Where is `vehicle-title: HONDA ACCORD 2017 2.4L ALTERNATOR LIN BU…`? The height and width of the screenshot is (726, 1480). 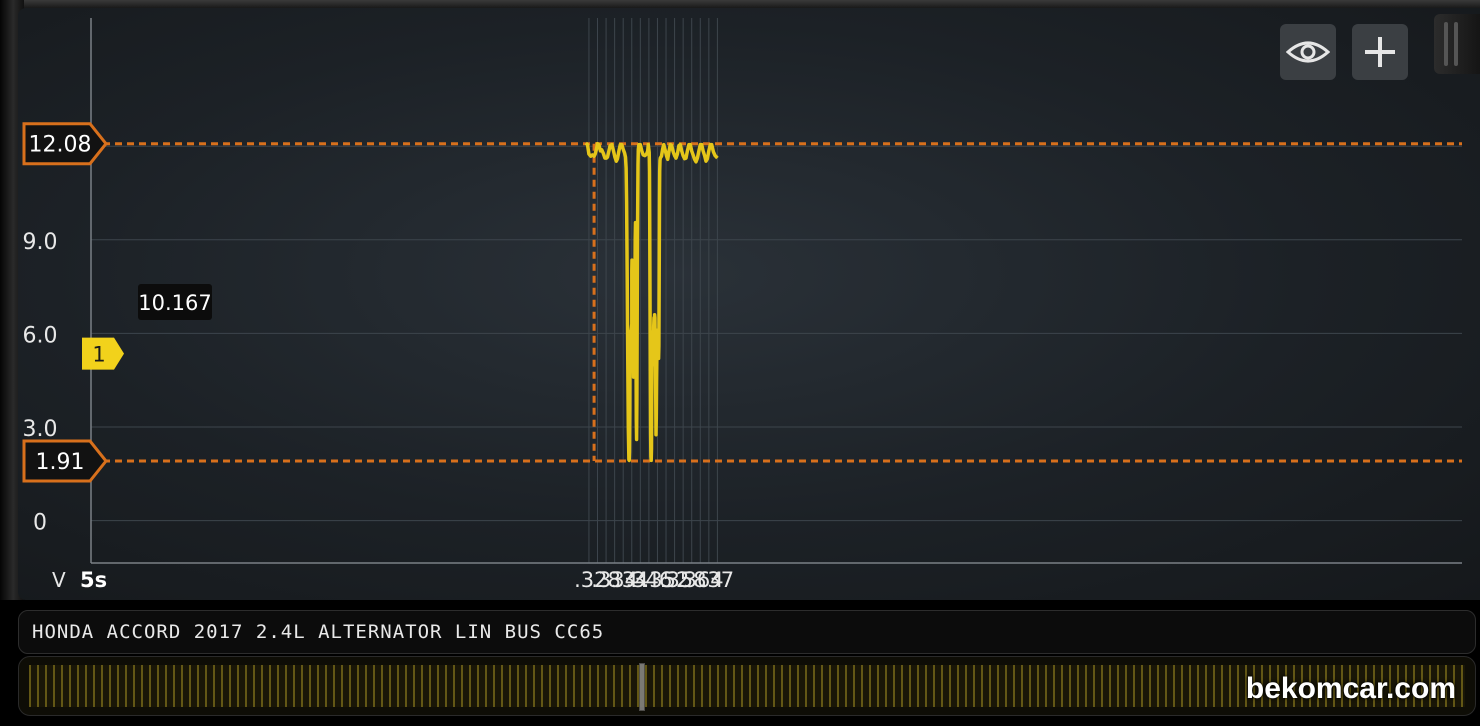 vehicle-title: HONDA ACCORD 2017 2.4L ALTERNATOR LIN BU… is located at coordinates (318, 632).